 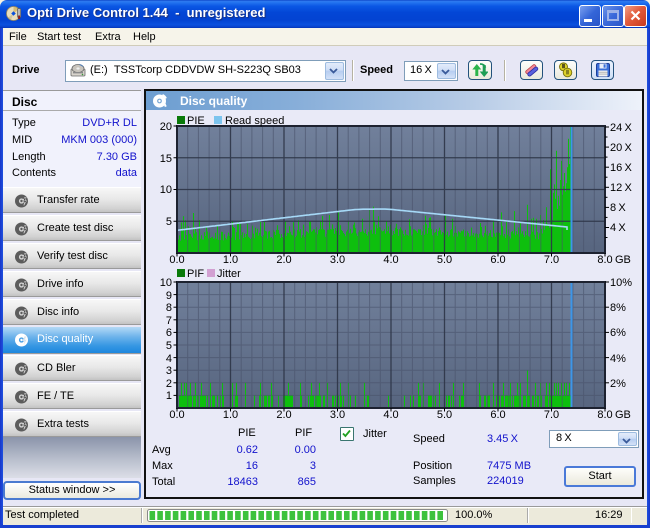 I want to click on svg-text: 4%, so click(x=618, y=359).